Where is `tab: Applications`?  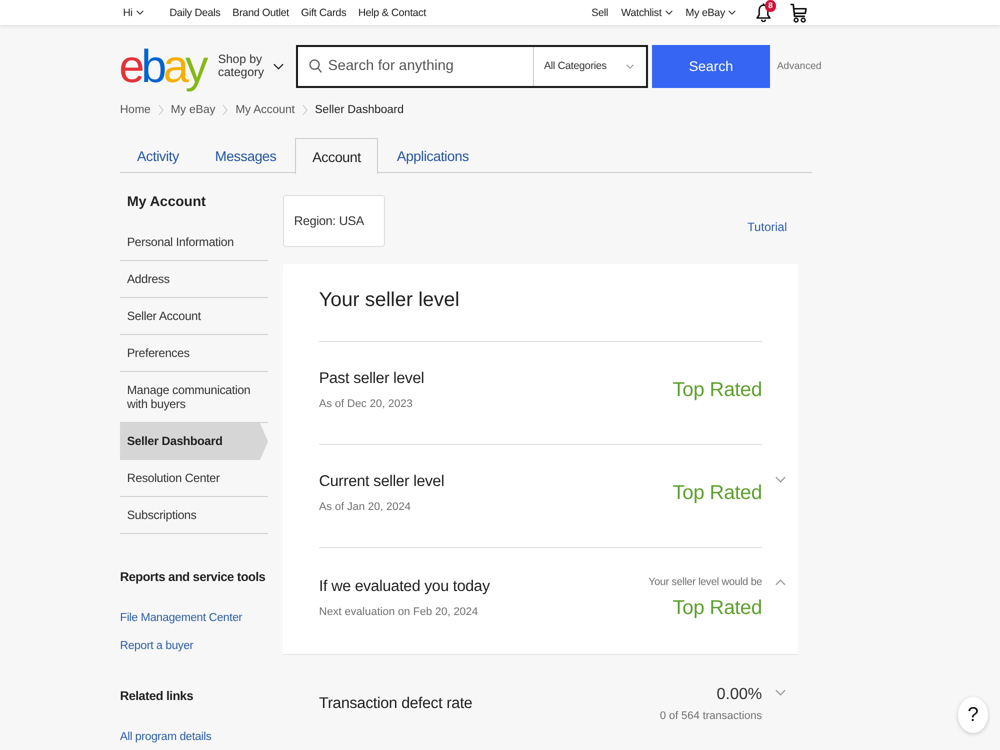
tab: Applications is located at coordinates (433, 155).